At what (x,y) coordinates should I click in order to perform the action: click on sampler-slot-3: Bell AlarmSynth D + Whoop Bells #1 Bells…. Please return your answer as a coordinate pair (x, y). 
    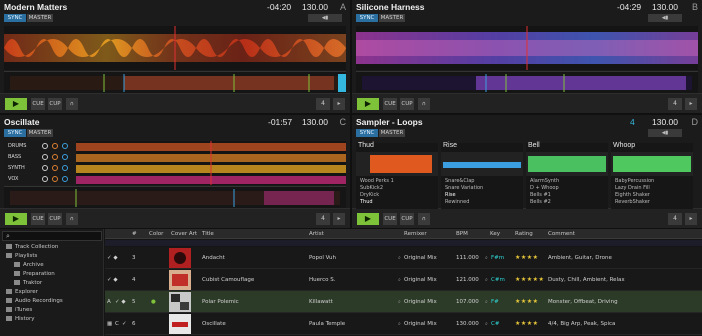
    Looking at the image, I should click on (567, 175).